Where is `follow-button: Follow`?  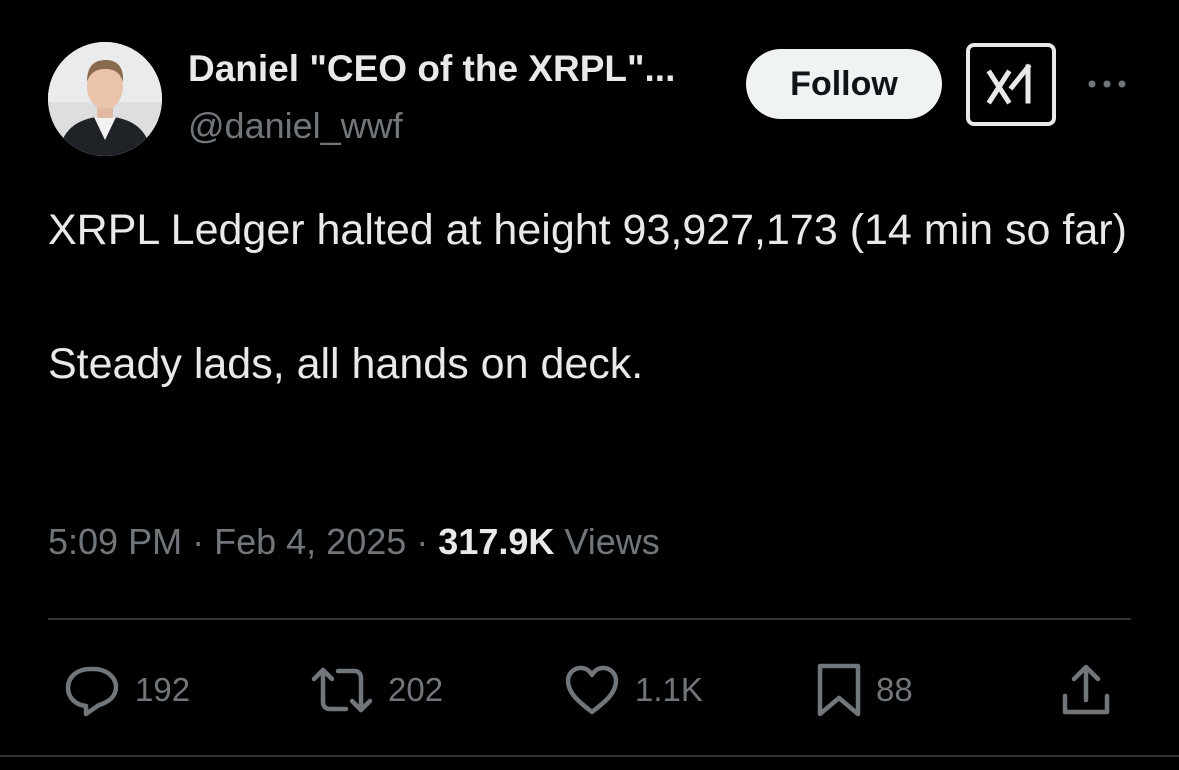
follow-button: Follow is located at coordinates (844, 84).